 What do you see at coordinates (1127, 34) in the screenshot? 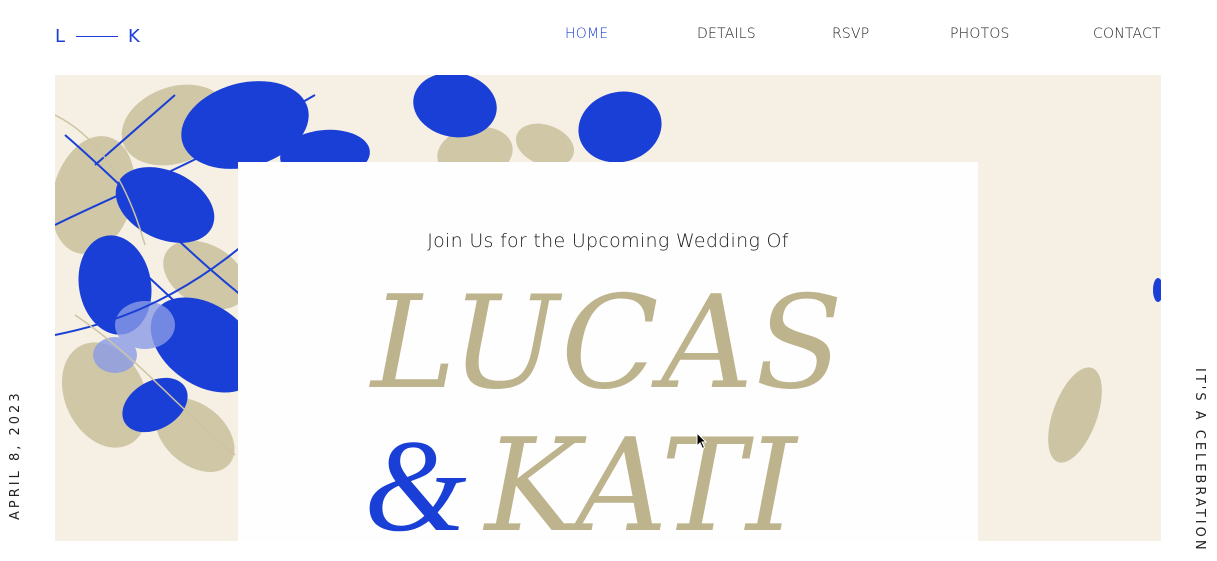
I see `nav-link-contact: CONTACT` at bounding box center [1127, 34].